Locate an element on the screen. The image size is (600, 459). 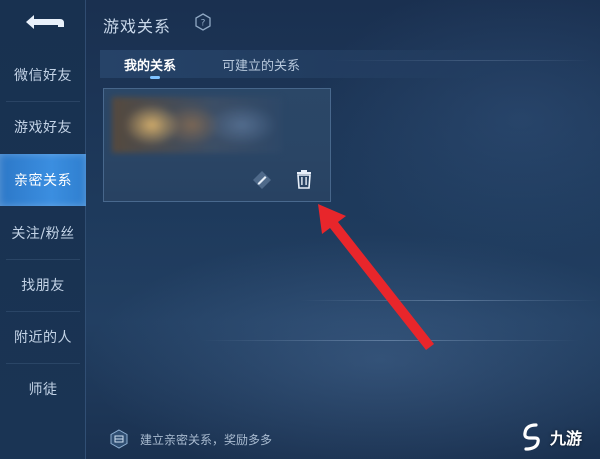
relation-card is located at coordinates (217, 145).